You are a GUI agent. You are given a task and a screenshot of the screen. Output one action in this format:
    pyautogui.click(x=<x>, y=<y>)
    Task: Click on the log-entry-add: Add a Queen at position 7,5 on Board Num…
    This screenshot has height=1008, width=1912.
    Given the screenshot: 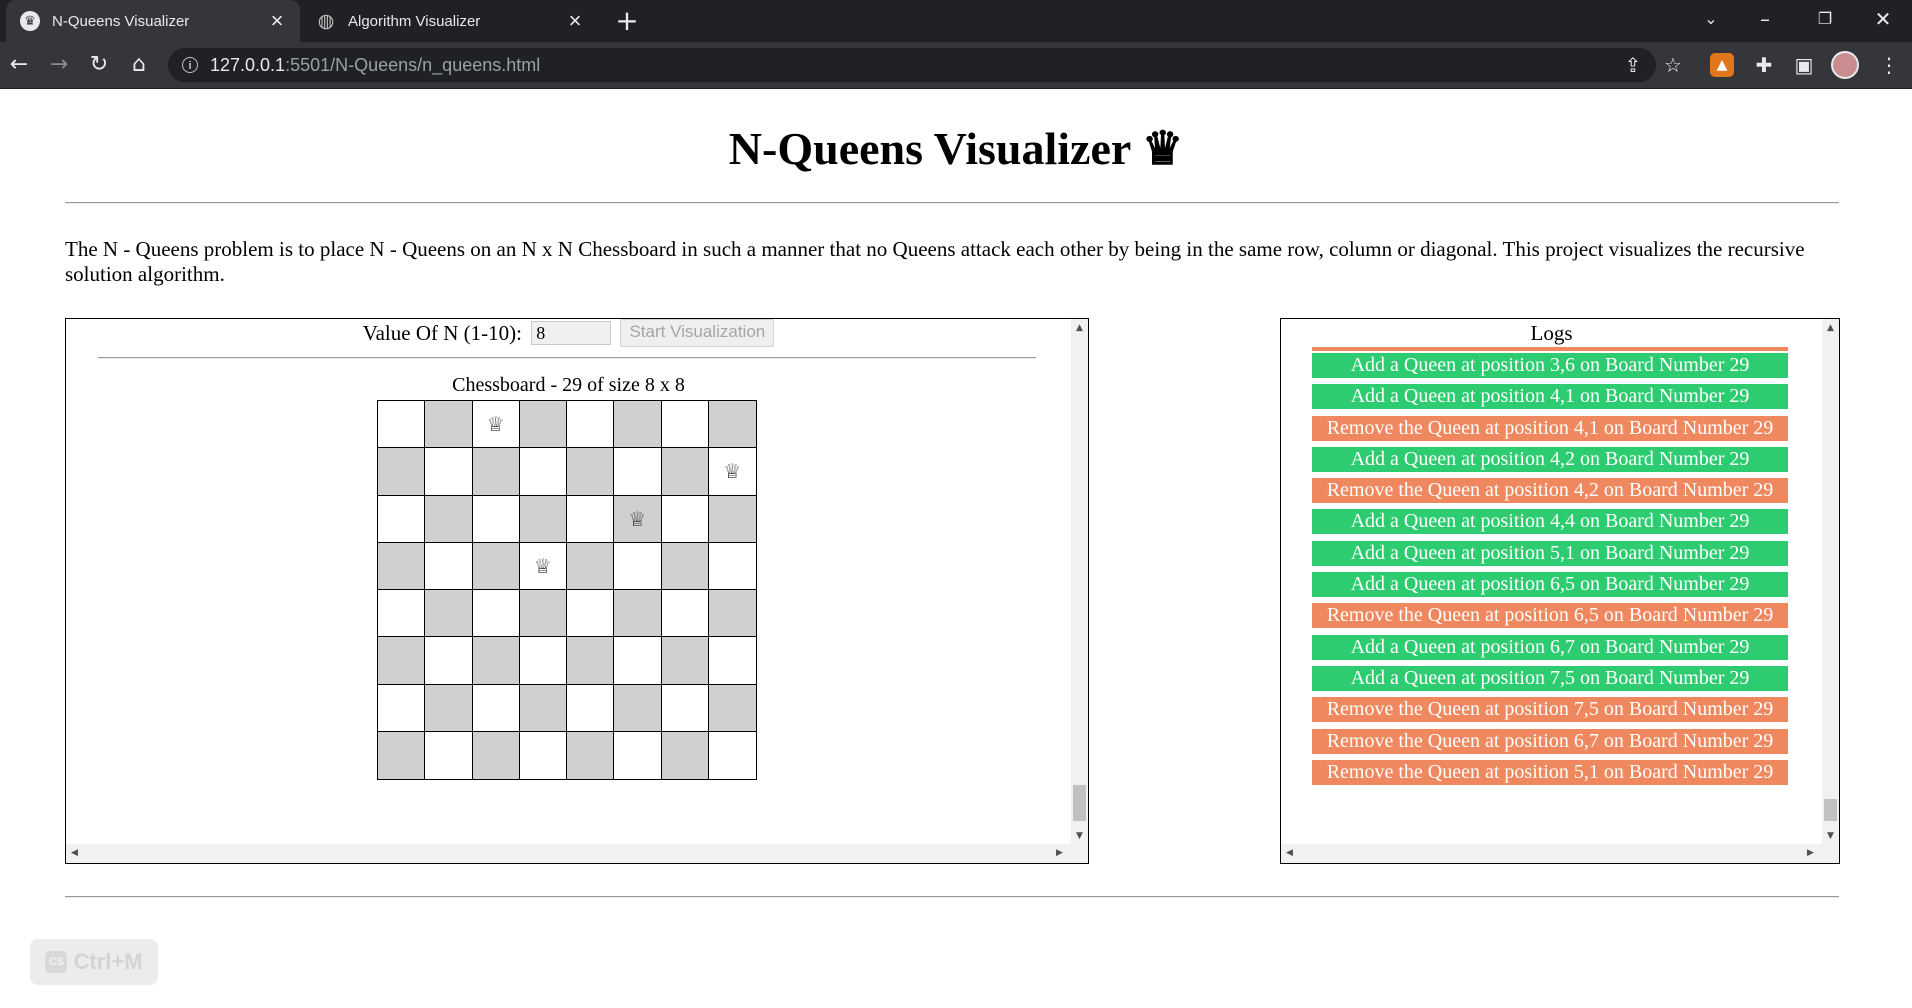 What is the action you would take?
    pyautogui.click(x=1550, y=678)
    